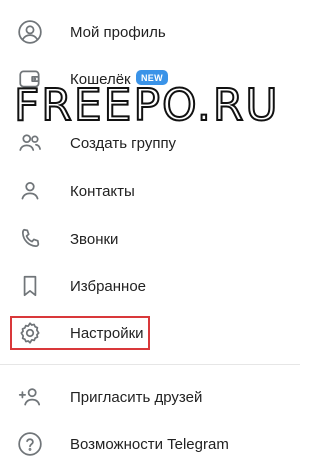 Image resolution: width=320 pixels, height=471 pixels. I want to click on menu-item-my-profile: Мой профиль, so click(150, 32).